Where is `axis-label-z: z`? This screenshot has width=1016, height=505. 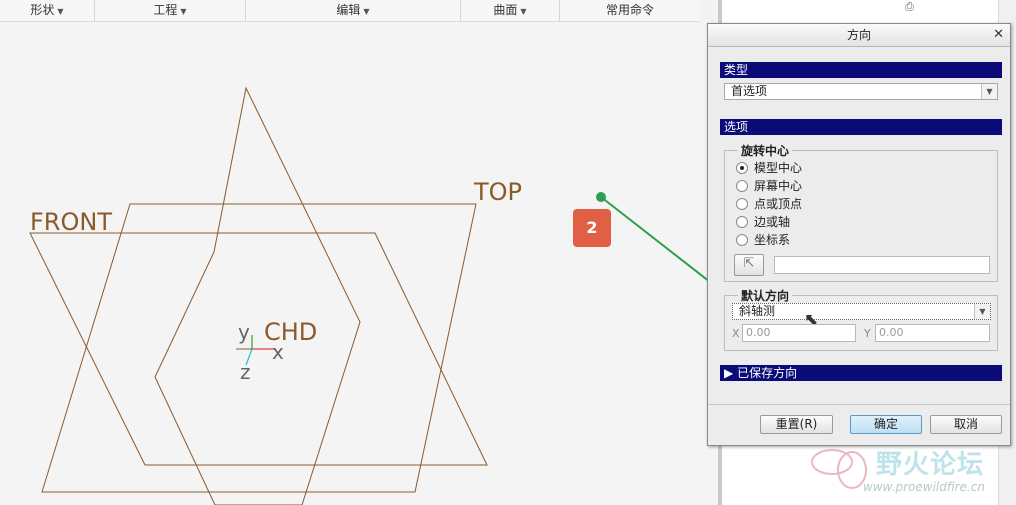
axis-label-z: z is located at coordinates (245, 372).